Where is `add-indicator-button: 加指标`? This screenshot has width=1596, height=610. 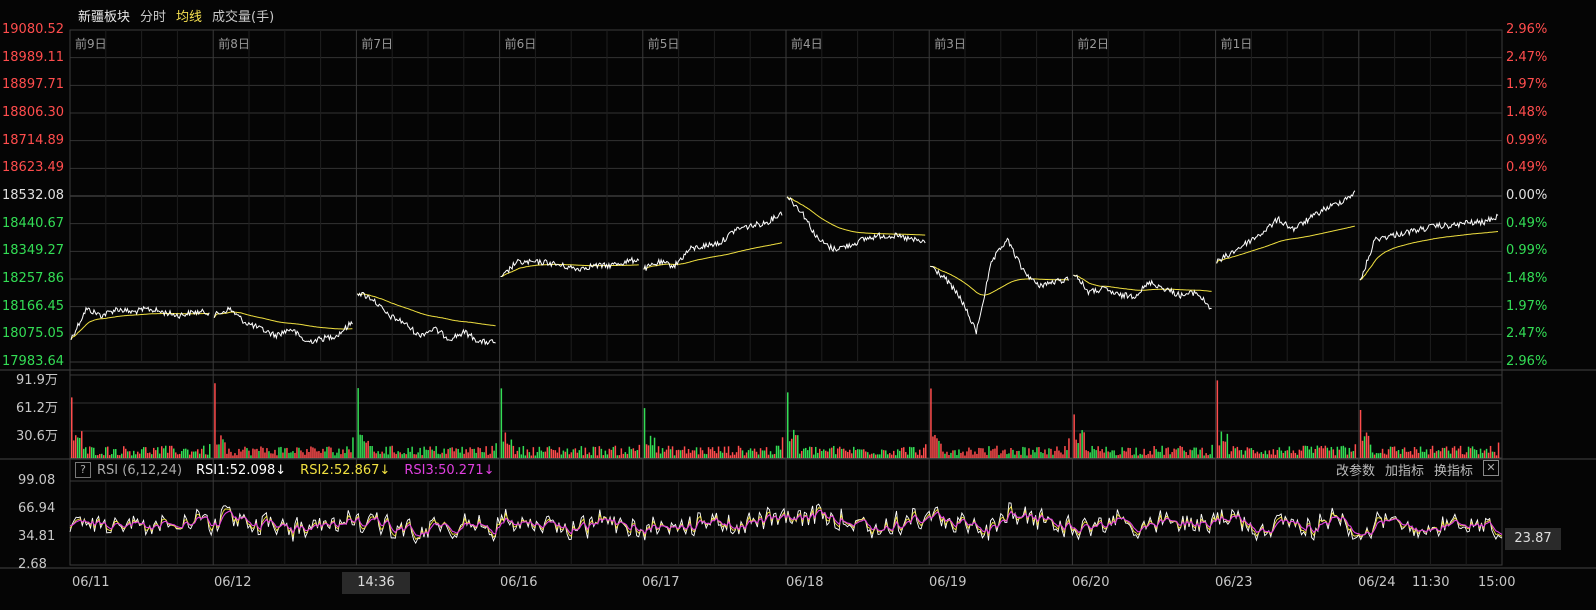
add-indicator-button: 加指标 is located at coordinates (1404, 469).